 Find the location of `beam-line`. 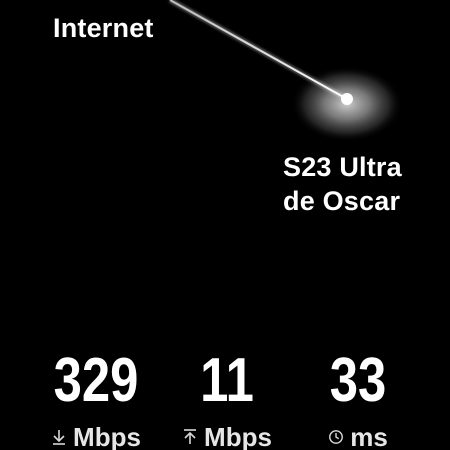

beam-line is located at coordinates (258, 50).